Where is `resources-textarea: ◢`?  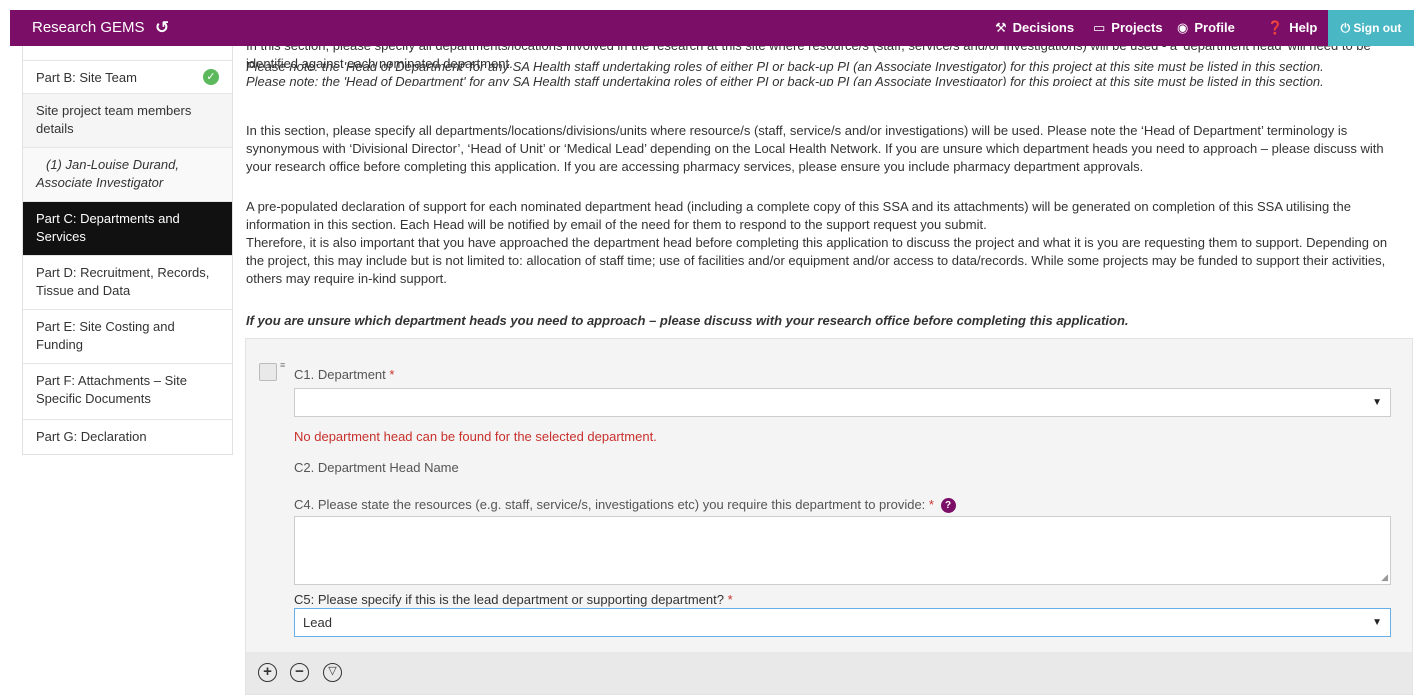
resources-textarea: ◢ is located at coordinates (842, 550).